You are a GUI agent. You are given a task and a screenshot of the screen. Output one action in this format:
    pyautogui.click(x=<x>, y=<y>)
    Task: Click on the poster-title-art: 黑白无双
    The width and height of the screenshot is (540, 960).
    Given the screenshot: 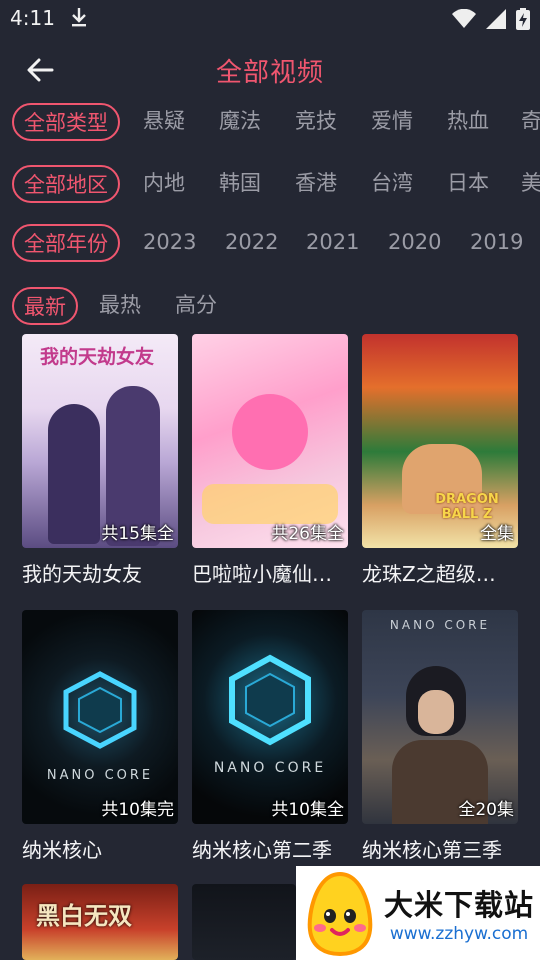 What is the action you would take?
    pyautogui.click(x=84, y=916)
    